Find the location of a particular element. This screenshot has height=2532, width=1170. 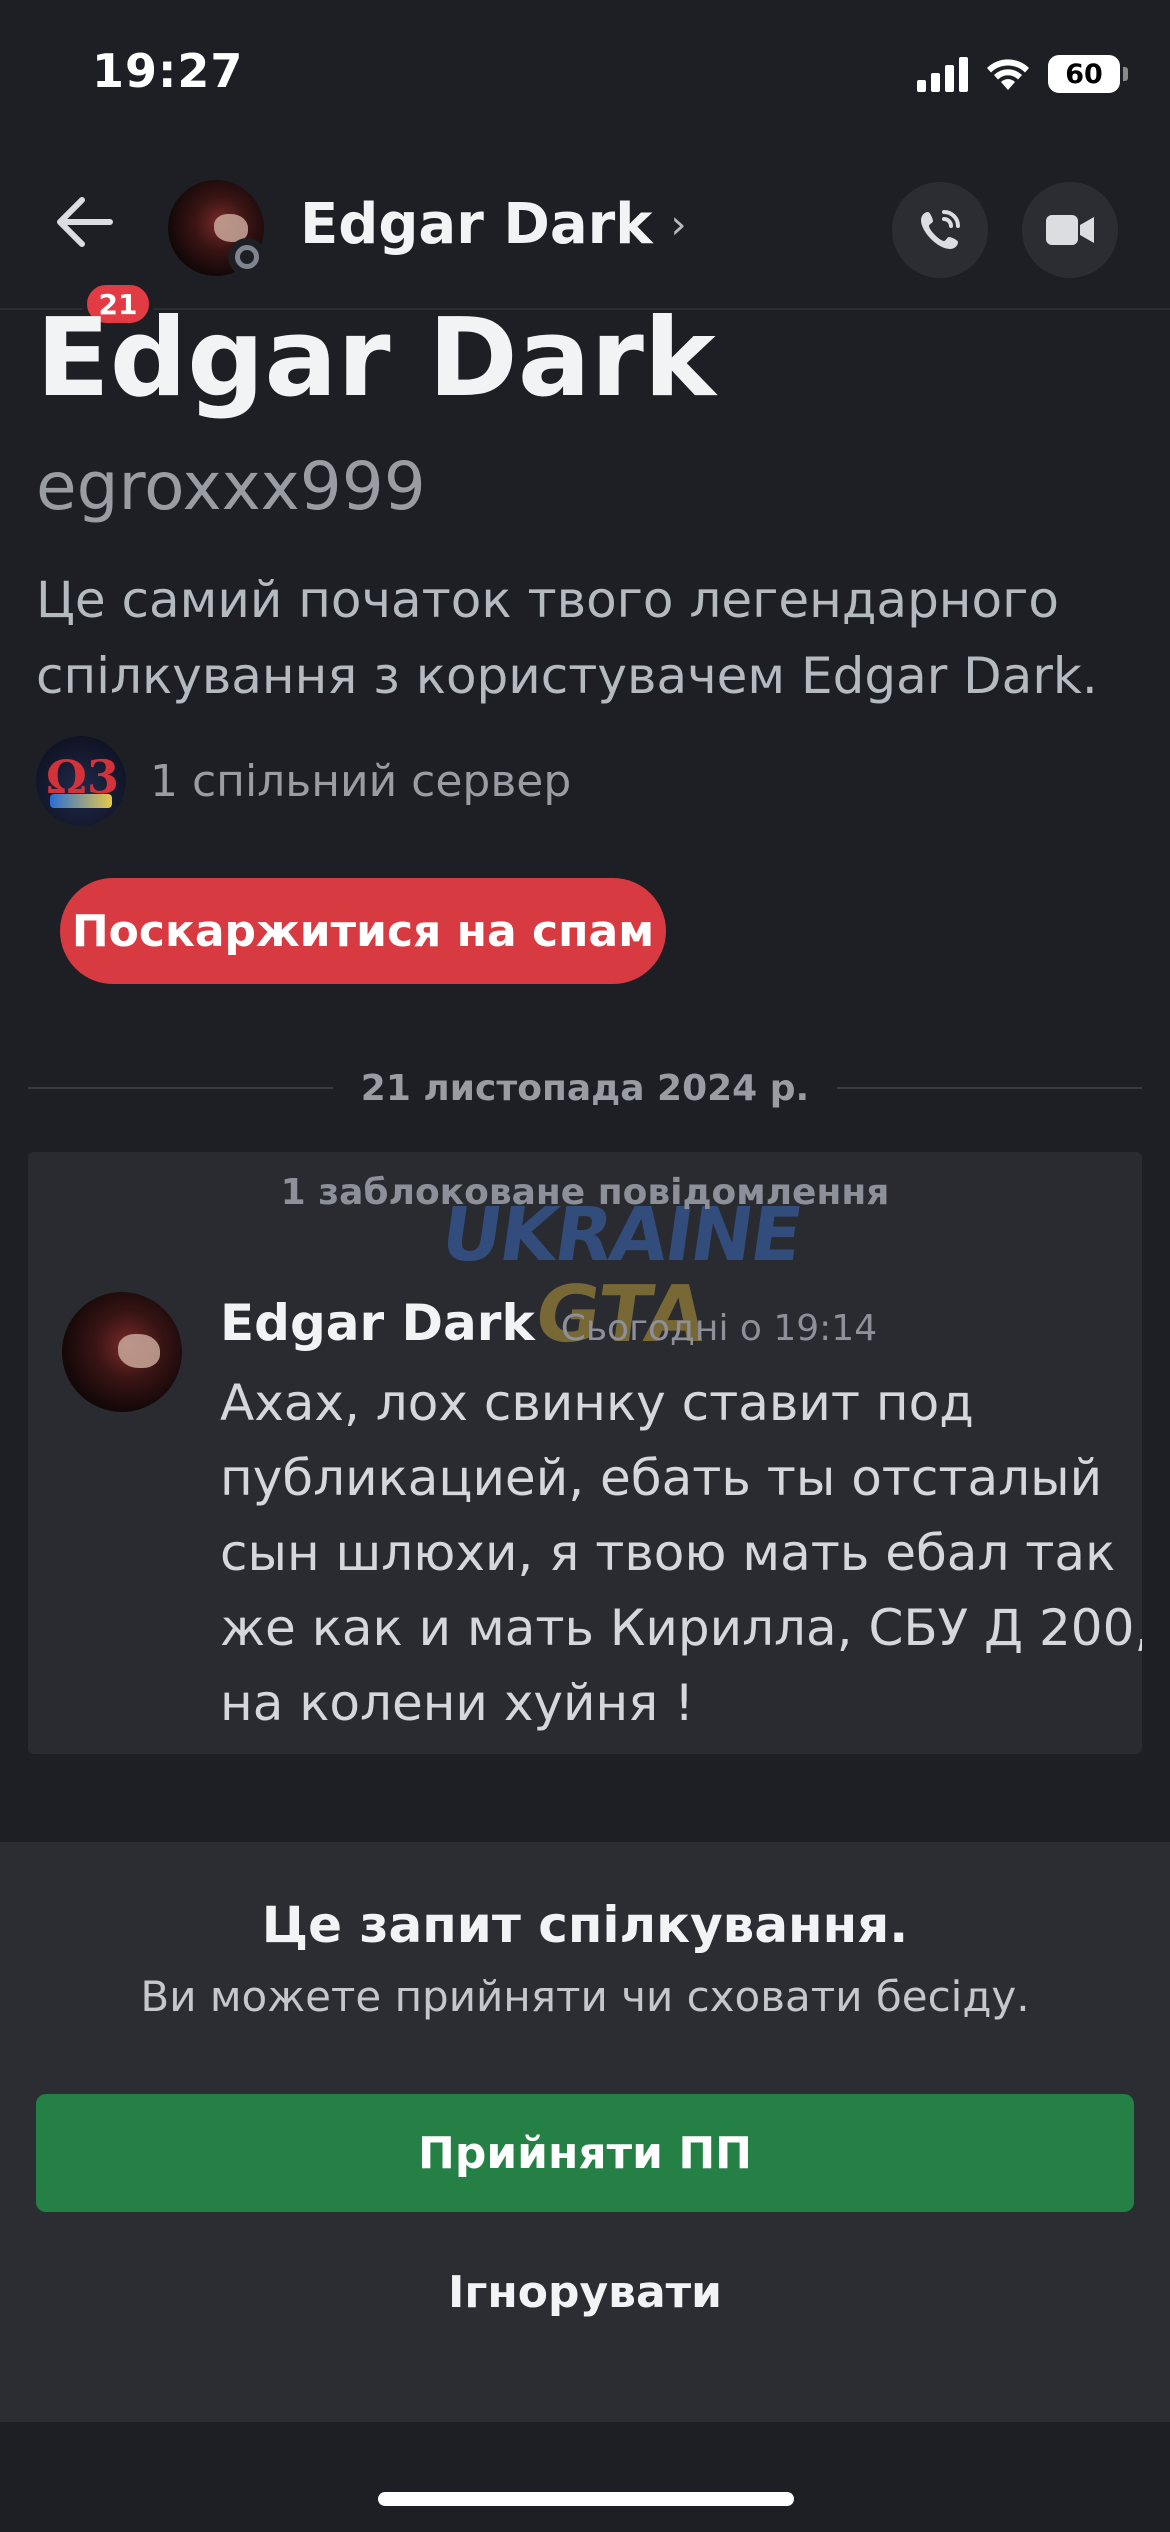

status-icons: 60 is located at coordinates (1022, 74).